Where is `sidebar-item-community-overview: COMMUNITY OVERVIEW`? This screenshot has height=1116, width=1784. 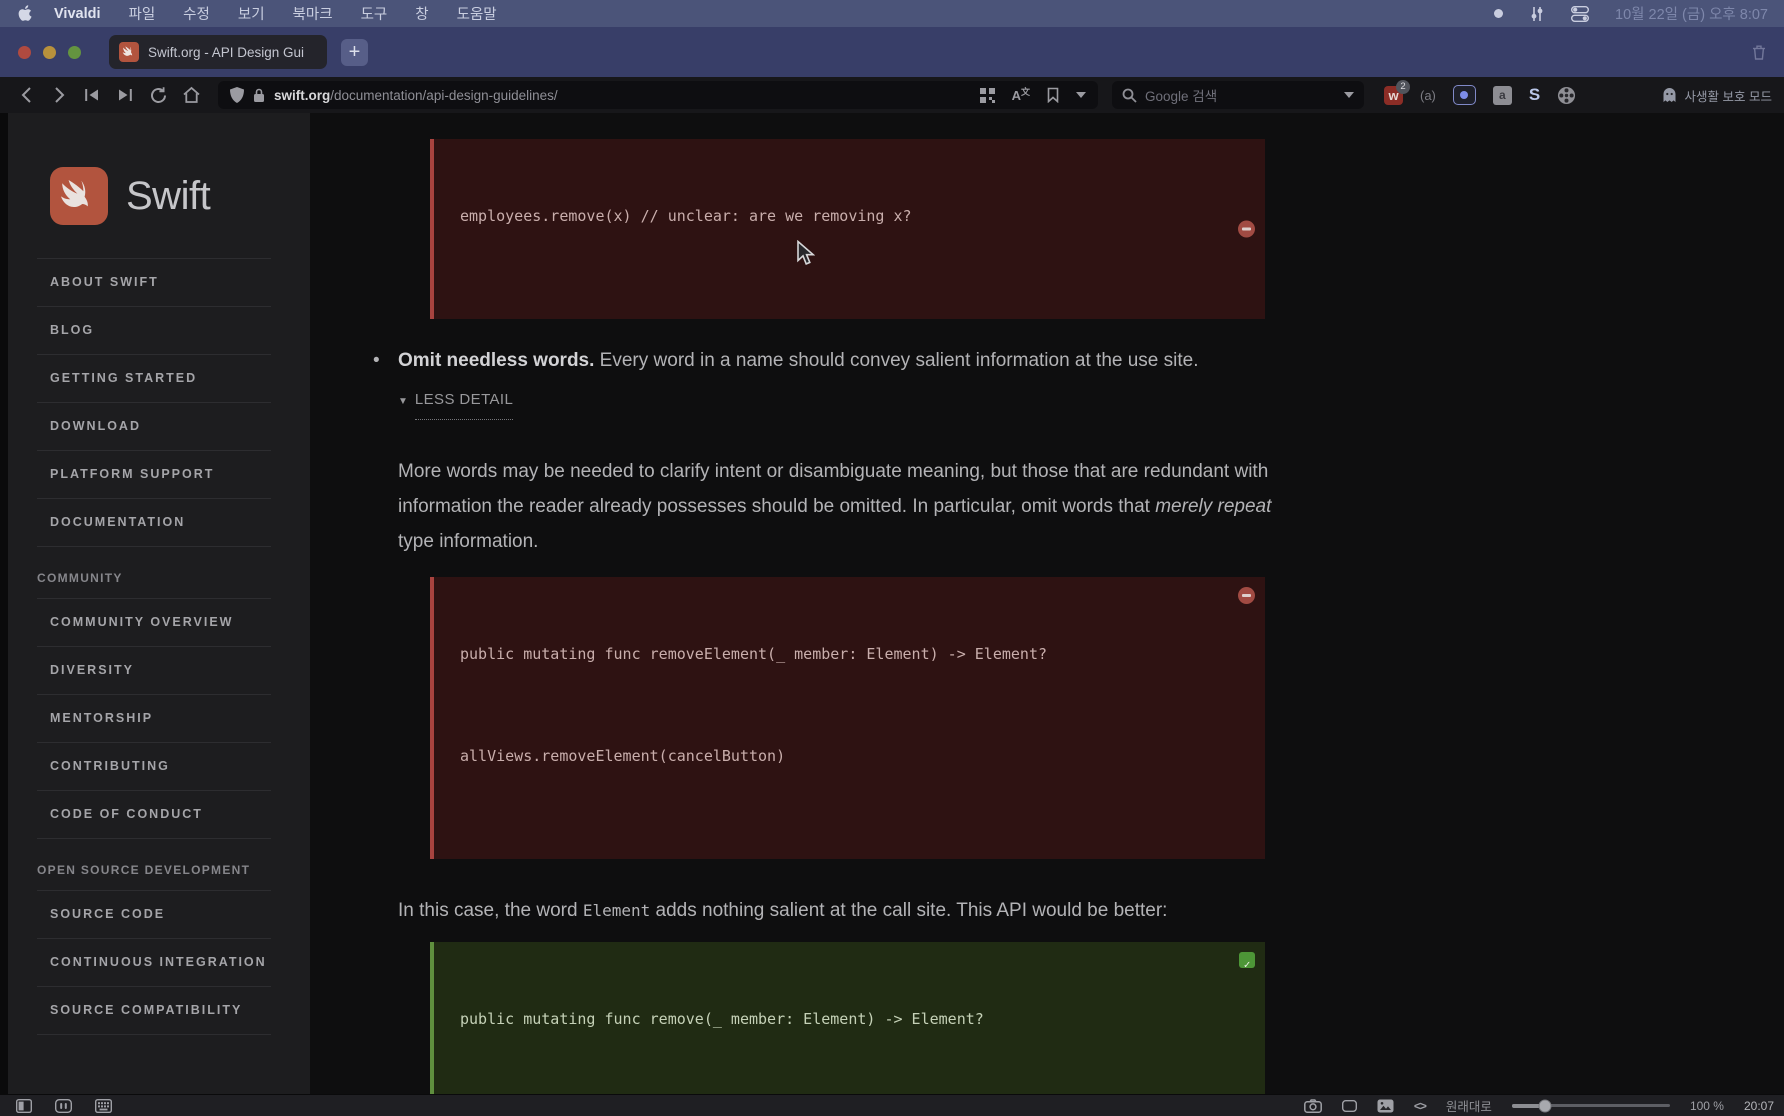 sidebar-item-community-overview: COMMUNITY OVERVIEW is located at coordinates (154, 623).